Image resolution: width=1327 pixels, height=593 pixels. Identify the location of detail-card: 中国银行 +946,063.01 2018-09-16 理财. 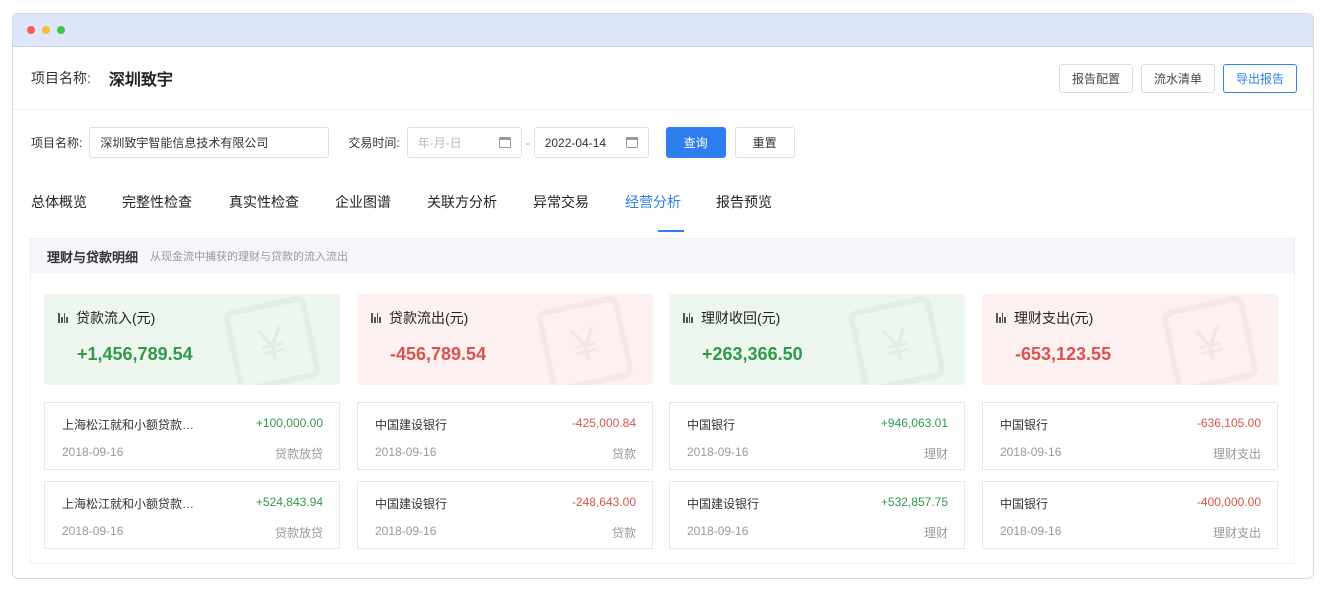
(817, 436).